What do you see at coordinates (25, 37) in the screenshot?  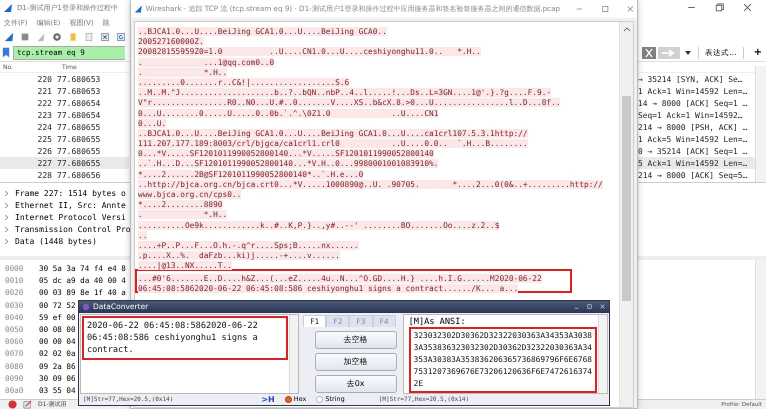 I see `stop-icon` at bounding box center [25, 37].